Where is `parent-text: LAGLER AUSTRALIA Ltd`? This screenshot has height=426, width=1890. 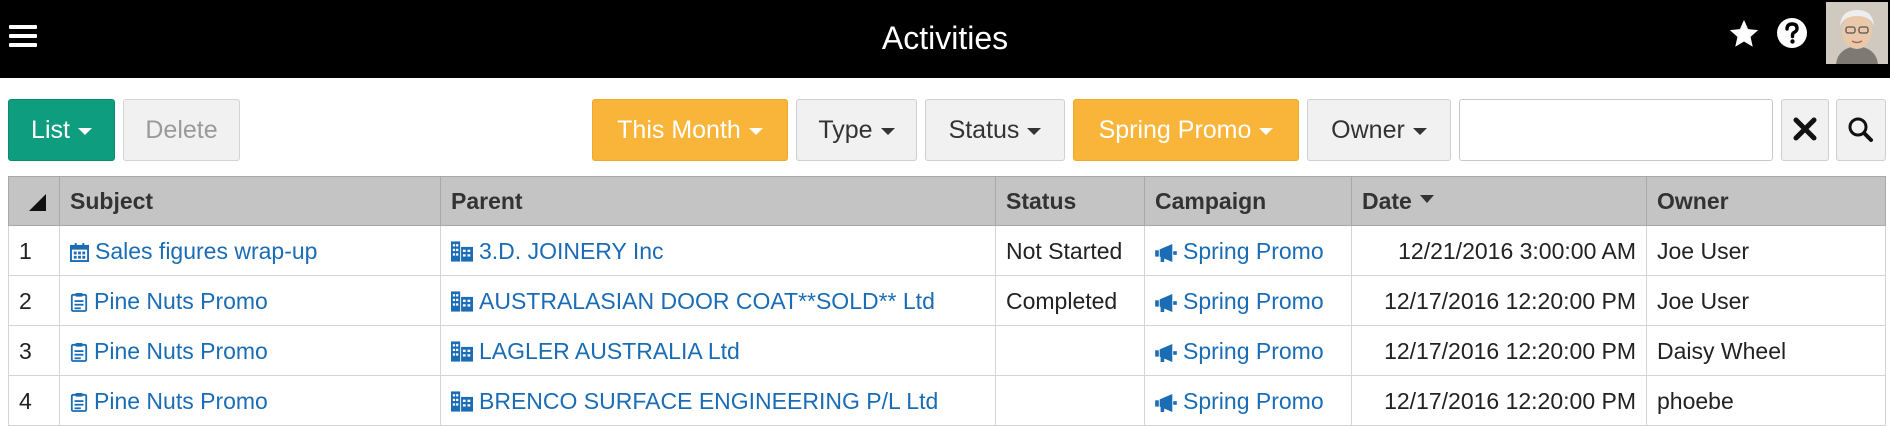
parent-text: LAGLER AUSTRALIA Ltd is located at coordinates (609, 351).